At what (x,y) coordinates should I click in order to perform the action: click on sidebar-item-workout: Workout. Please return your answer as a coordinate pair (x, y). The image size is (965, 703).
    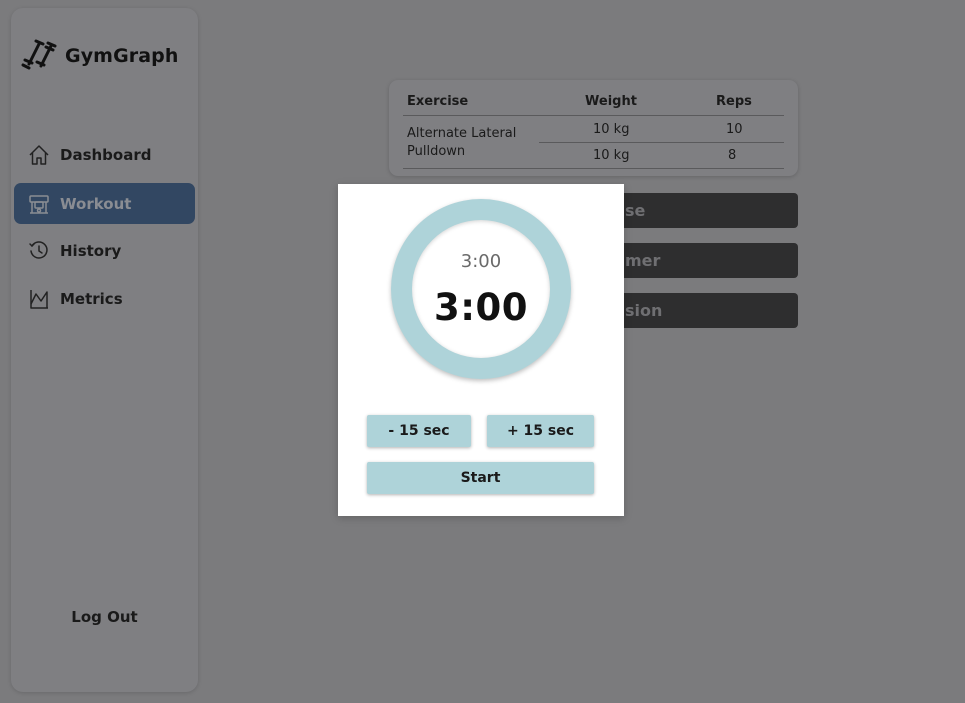
    Looking at the image, I should click on (104, 203).